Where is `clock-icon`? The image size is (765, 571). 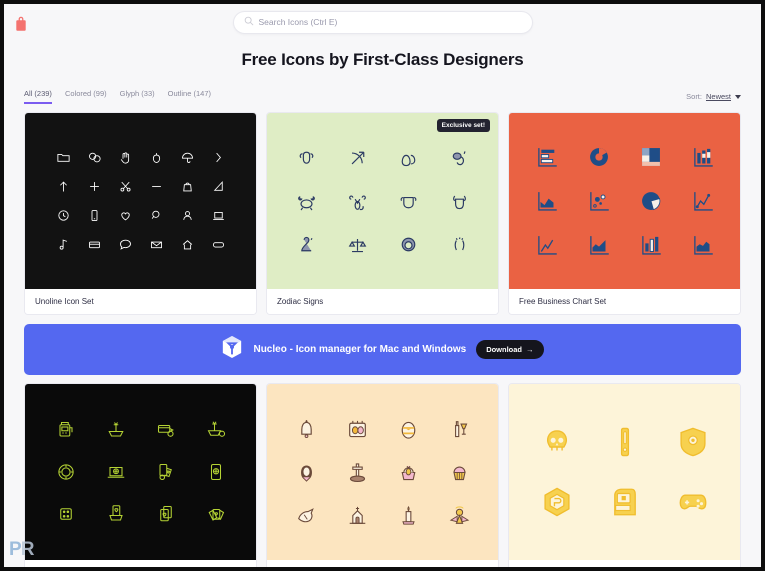 clock-icon is located at coordinates (63, 215).